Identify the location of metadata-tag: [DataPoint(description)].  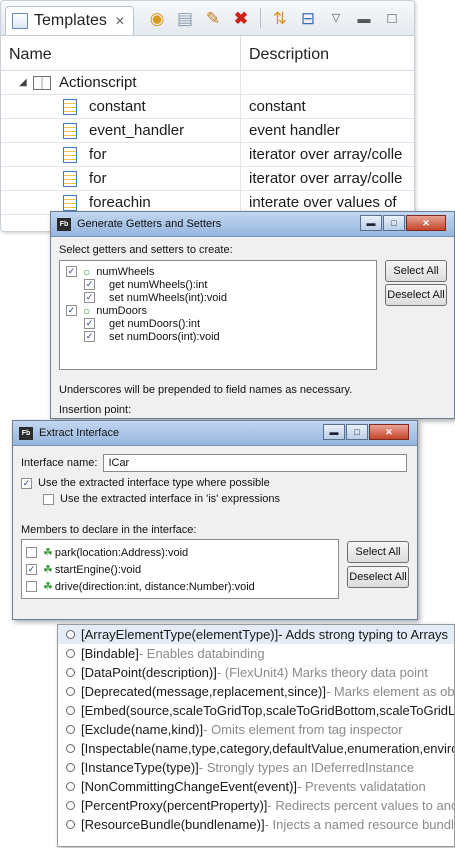
(149, 672).